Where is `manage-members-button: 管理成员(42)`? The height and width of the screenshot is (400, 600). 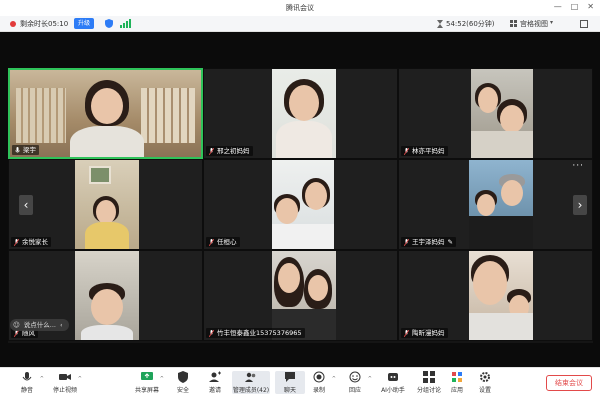
manage-members-button: 管理成员(42) is located at coordinates (251, 382).